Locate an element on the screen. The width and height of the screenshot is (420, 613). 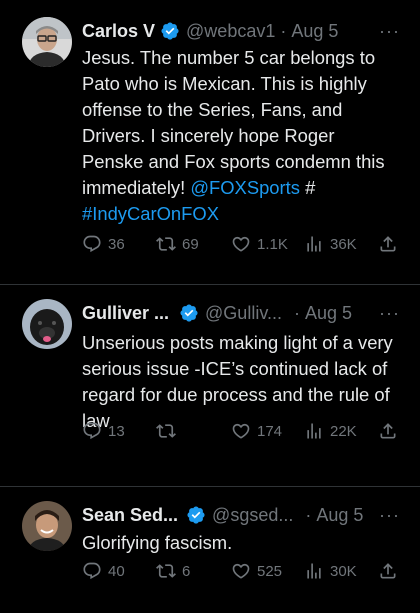
reply-button: 13 is located at coordinates (103, 431).